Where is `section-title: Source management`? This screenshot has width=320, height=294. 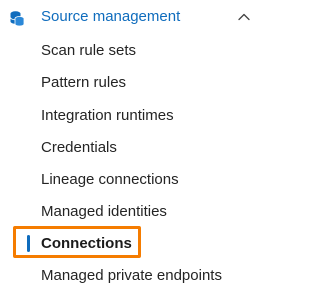
section-title: Source management is located at coordinates (111, 16).